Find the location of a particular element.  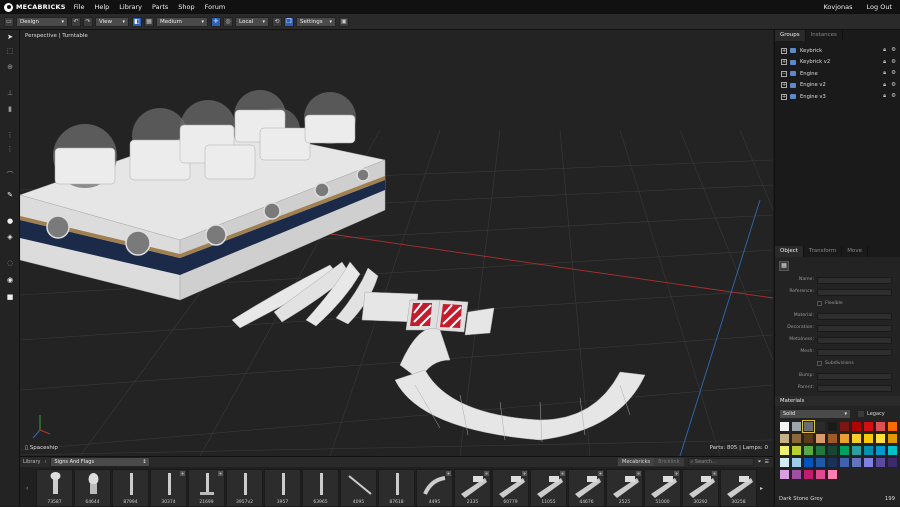

undo-icon: ↶ is located at coordinates (76, 21).